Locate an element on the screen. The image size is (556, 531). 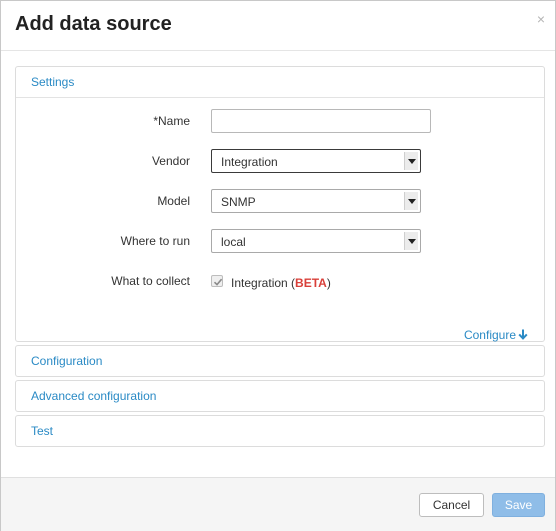
configure-link: Configure is located at coordinates (496, 335).